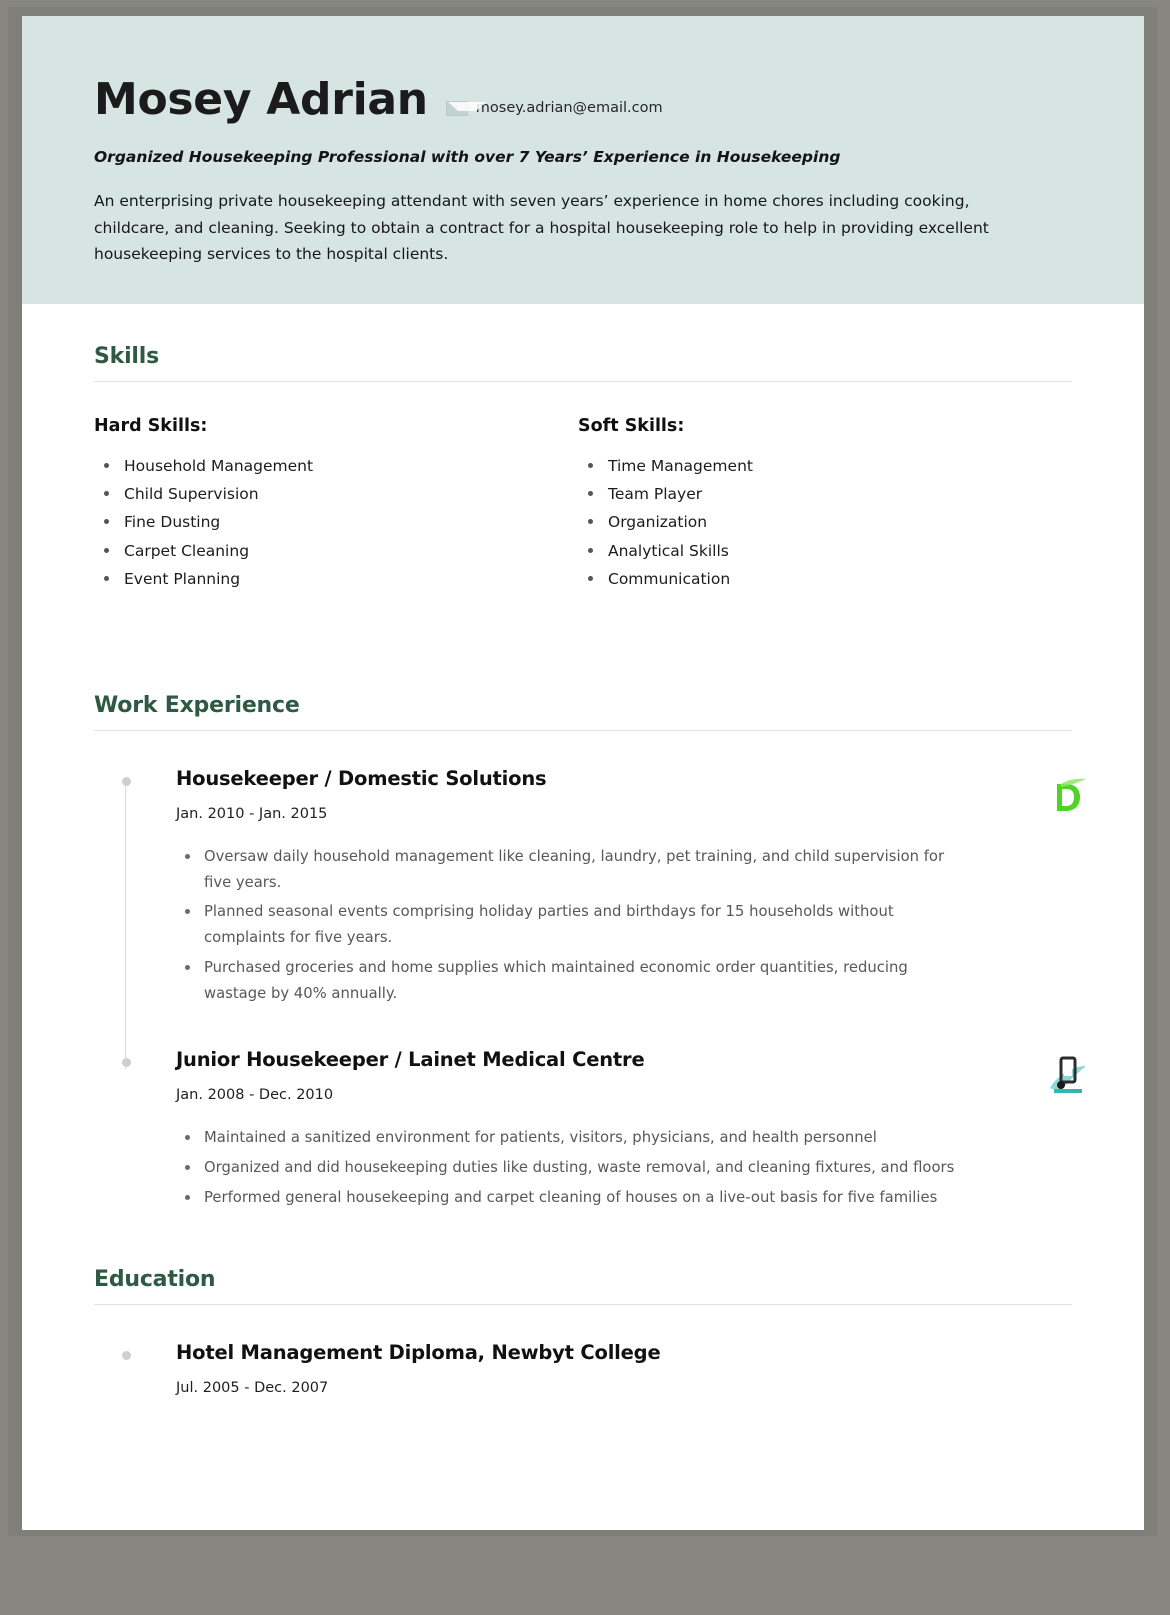  Describe the element at coordinates (336, 466) in the screenshot. I see `list-item: Household Management` at that location.